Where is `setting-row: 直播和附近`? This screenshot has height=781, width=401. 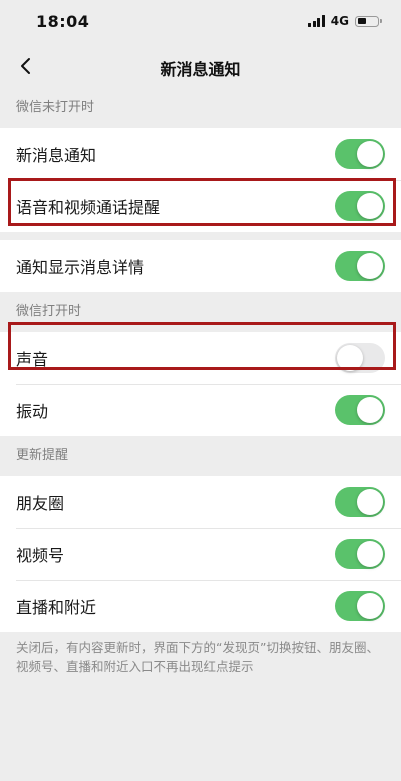 setting-row: 直播和附近 is located at coordinates (200, 606).